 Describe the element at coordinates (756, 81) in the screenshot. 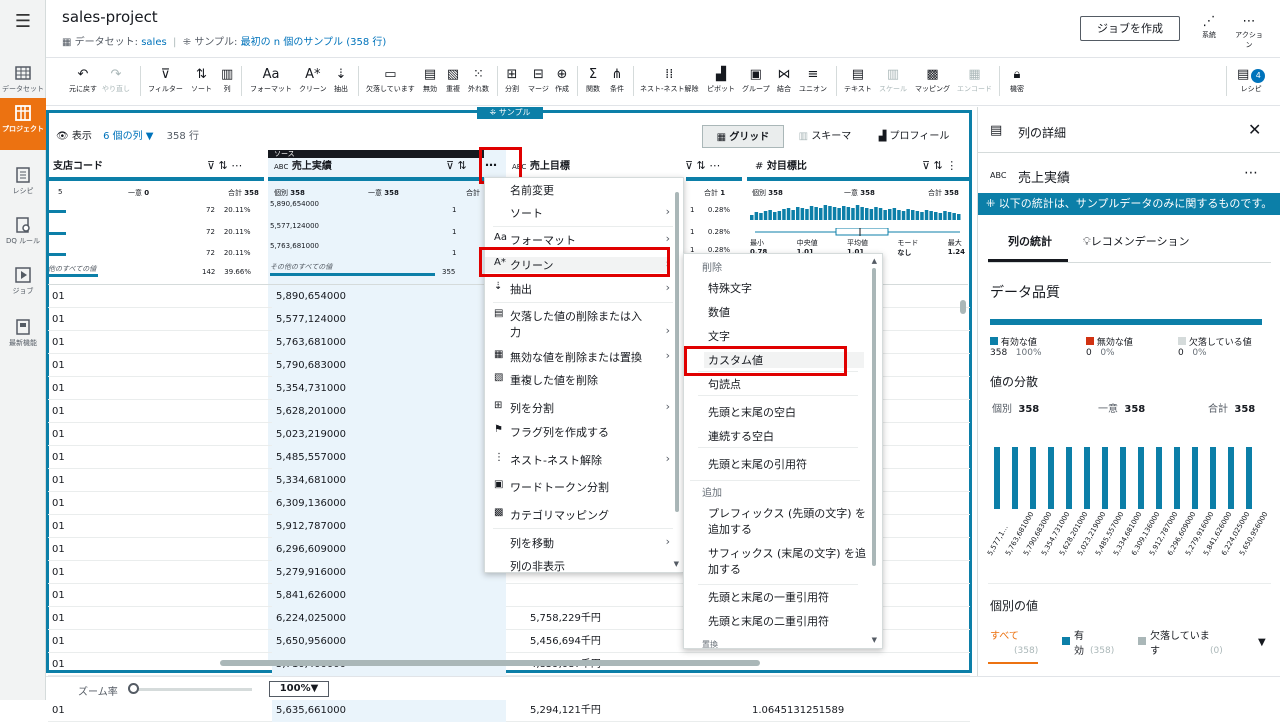

I see `group-button: ▣ グループ` at that location.